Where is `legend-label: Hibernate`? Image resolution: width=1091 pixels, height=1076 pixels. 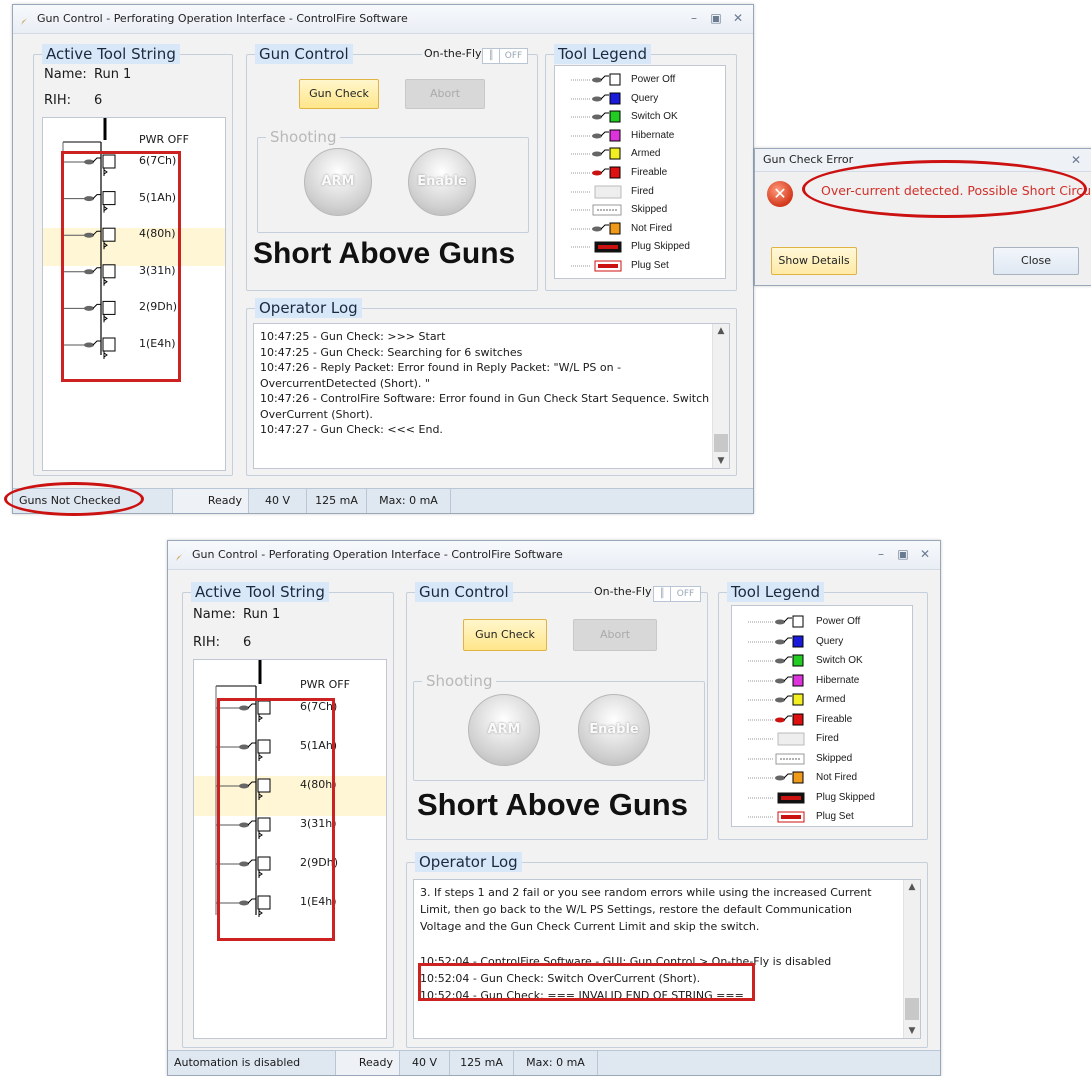 legend-label: Hibernate is located at coordinates (838, 680).